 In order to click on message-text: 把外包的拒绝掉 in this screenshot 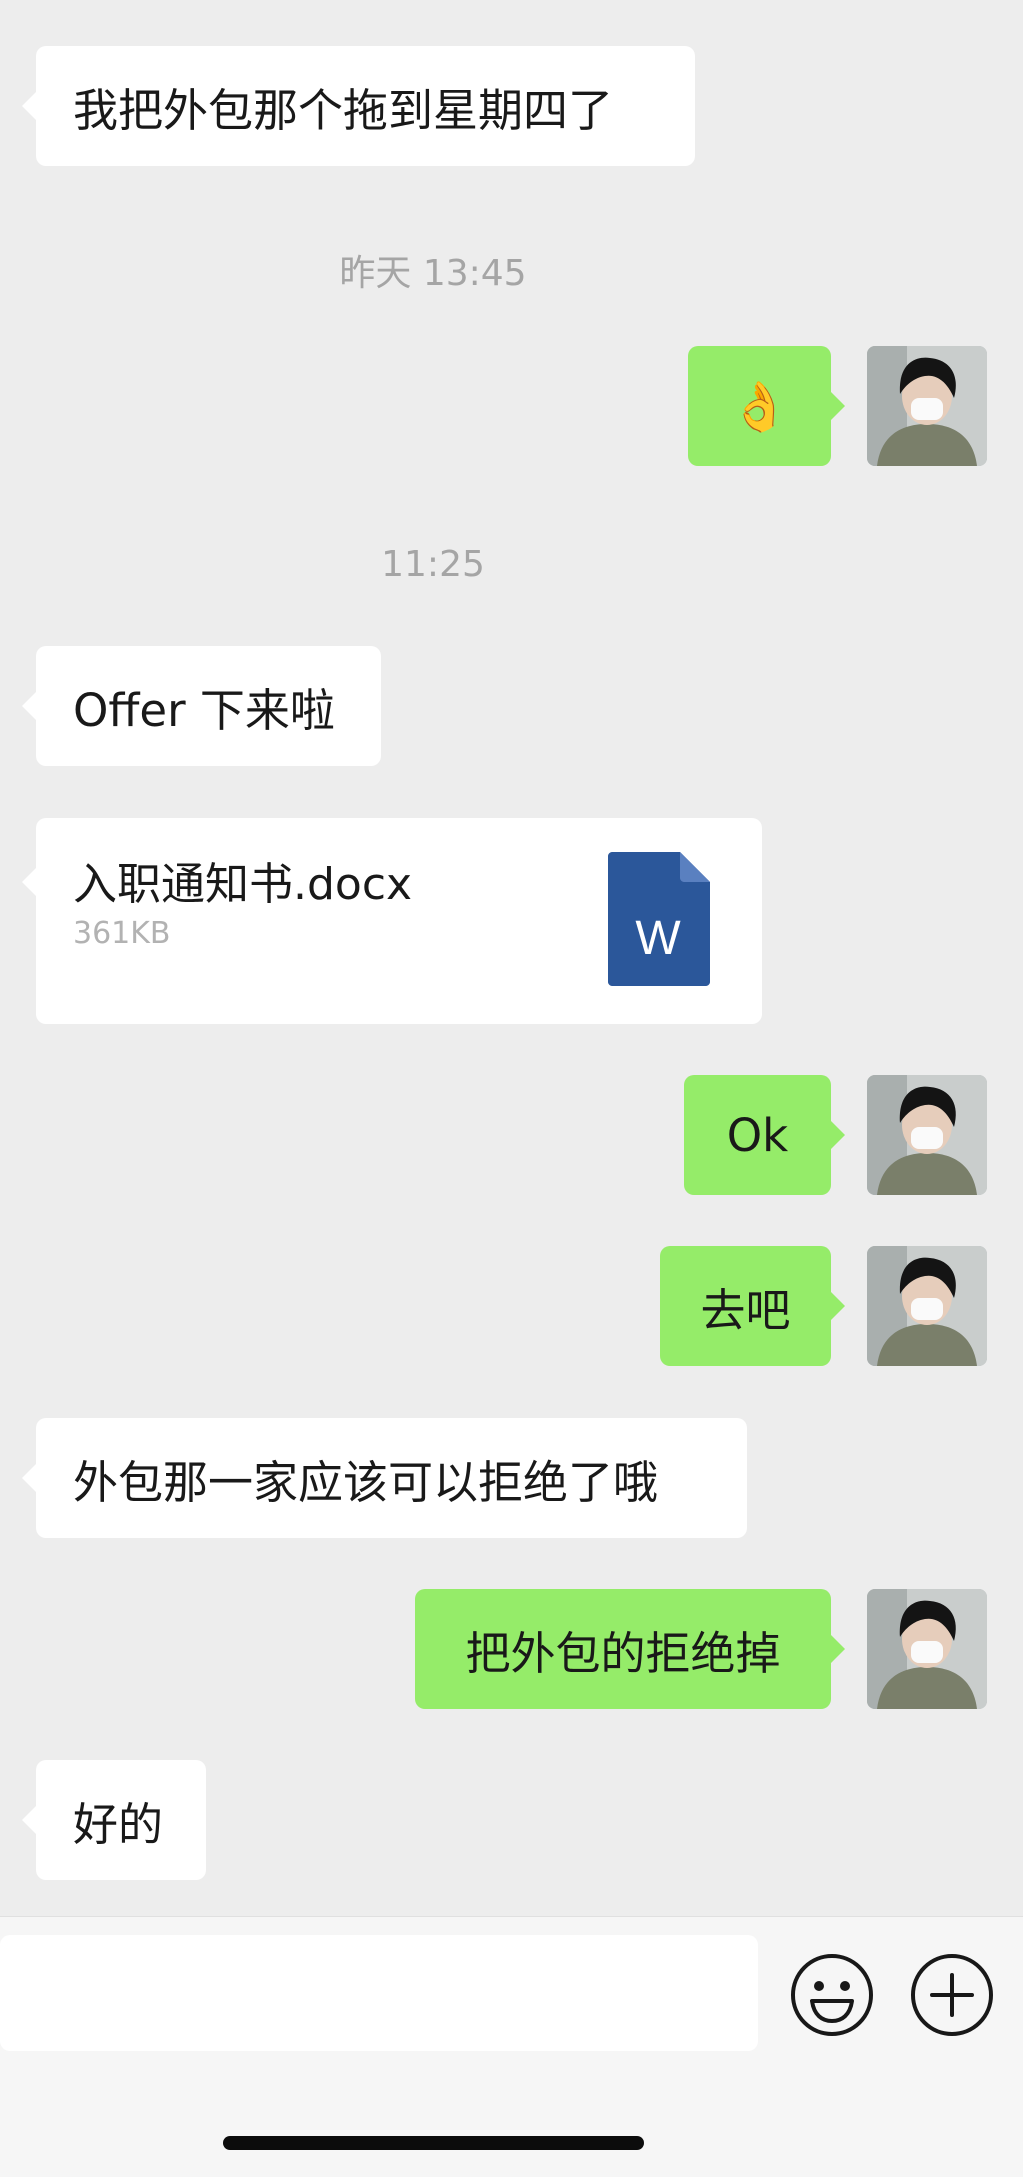, I will do `click(623, 1653)`.